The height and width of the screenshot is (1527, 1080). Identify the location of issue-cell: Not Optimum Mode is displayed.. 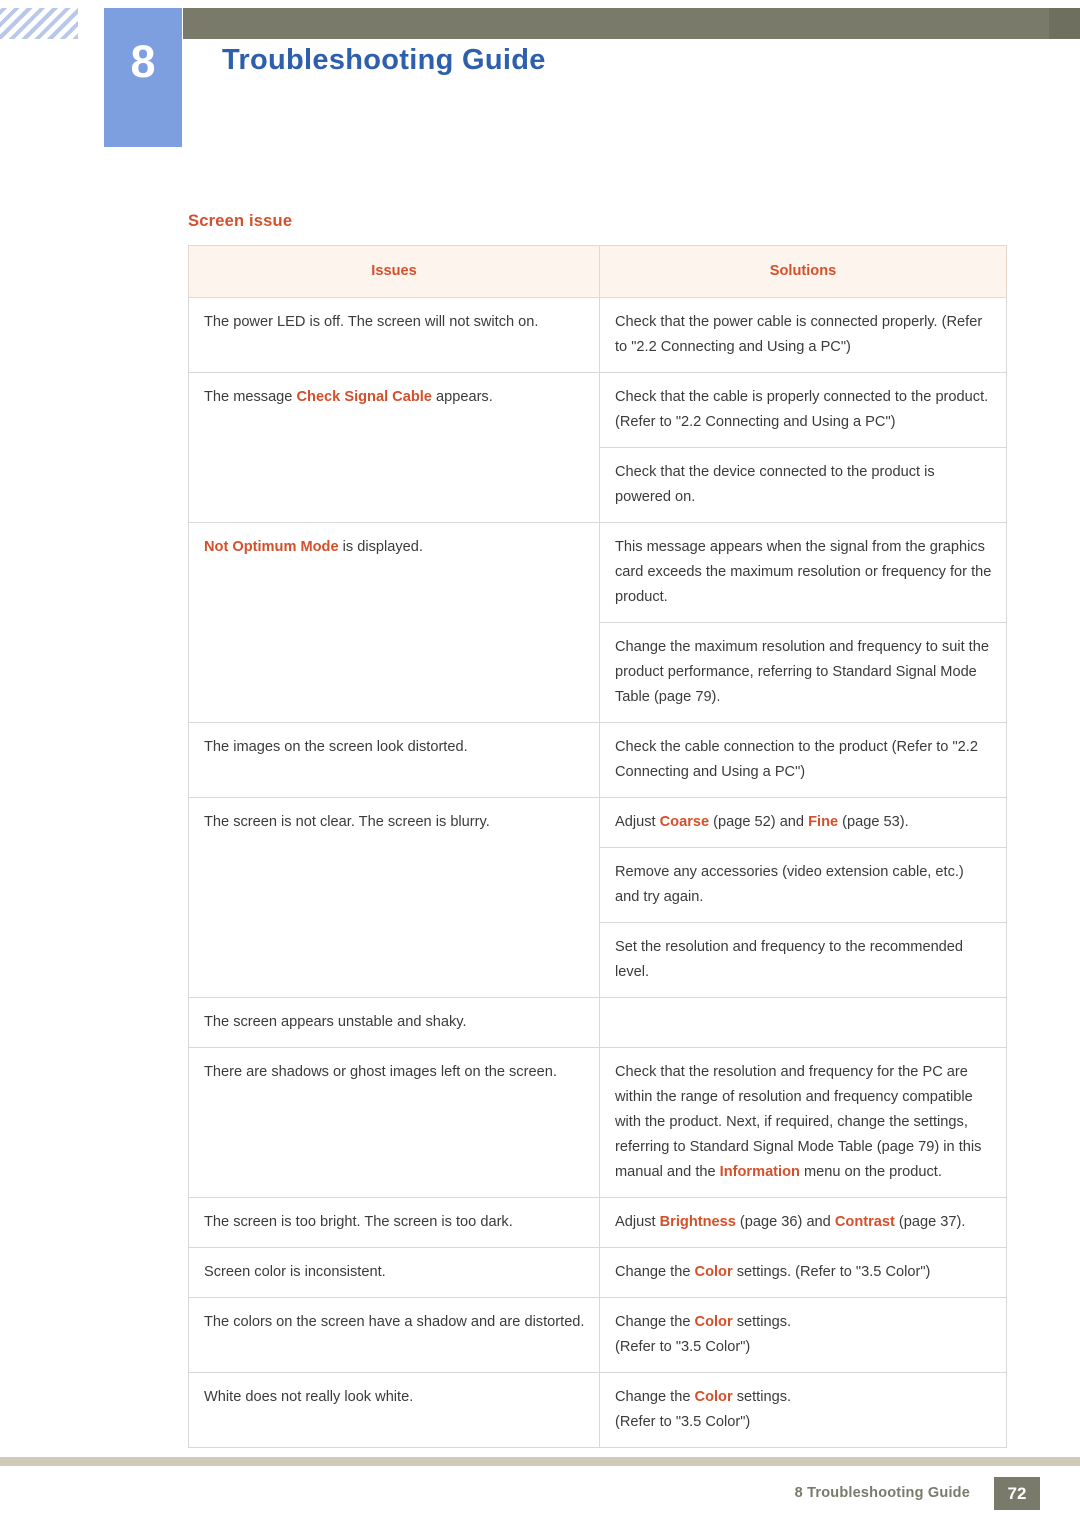
(394, 622).